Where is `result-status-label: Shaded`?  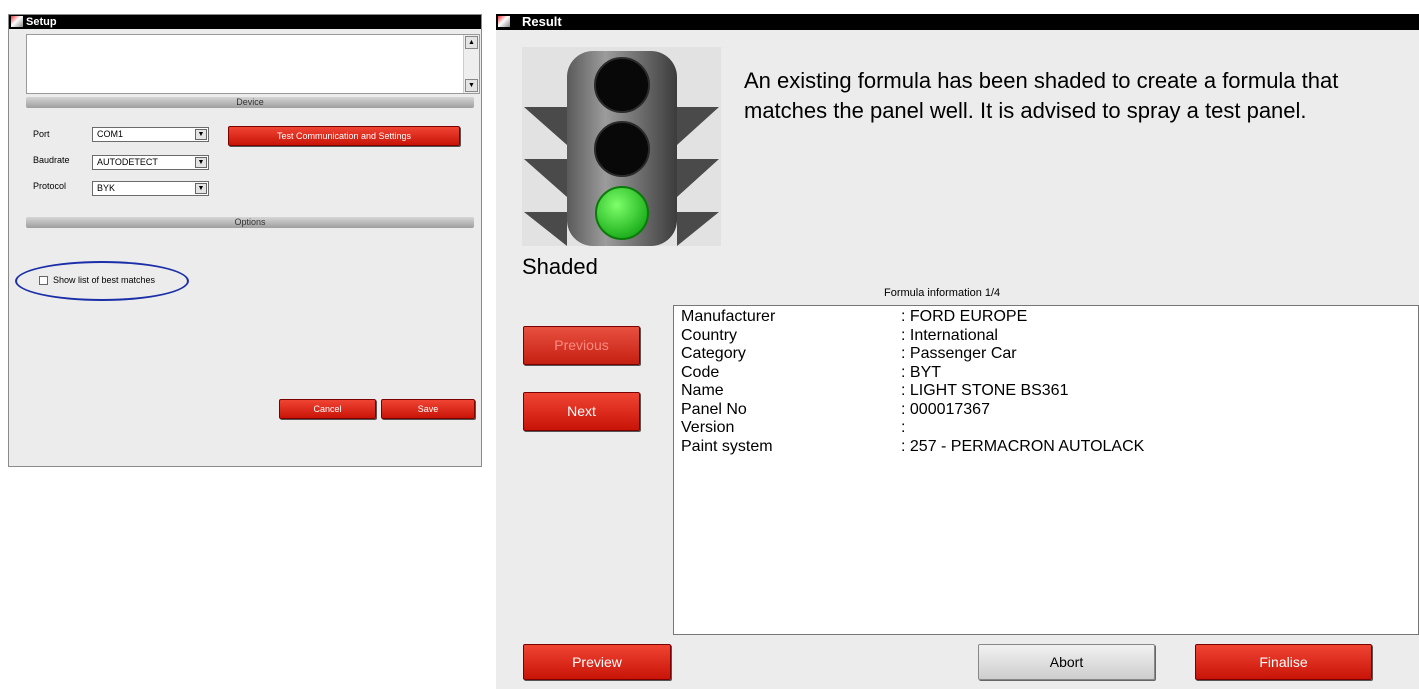 result-status-label: Shaded is located at coordinates (560, 266).